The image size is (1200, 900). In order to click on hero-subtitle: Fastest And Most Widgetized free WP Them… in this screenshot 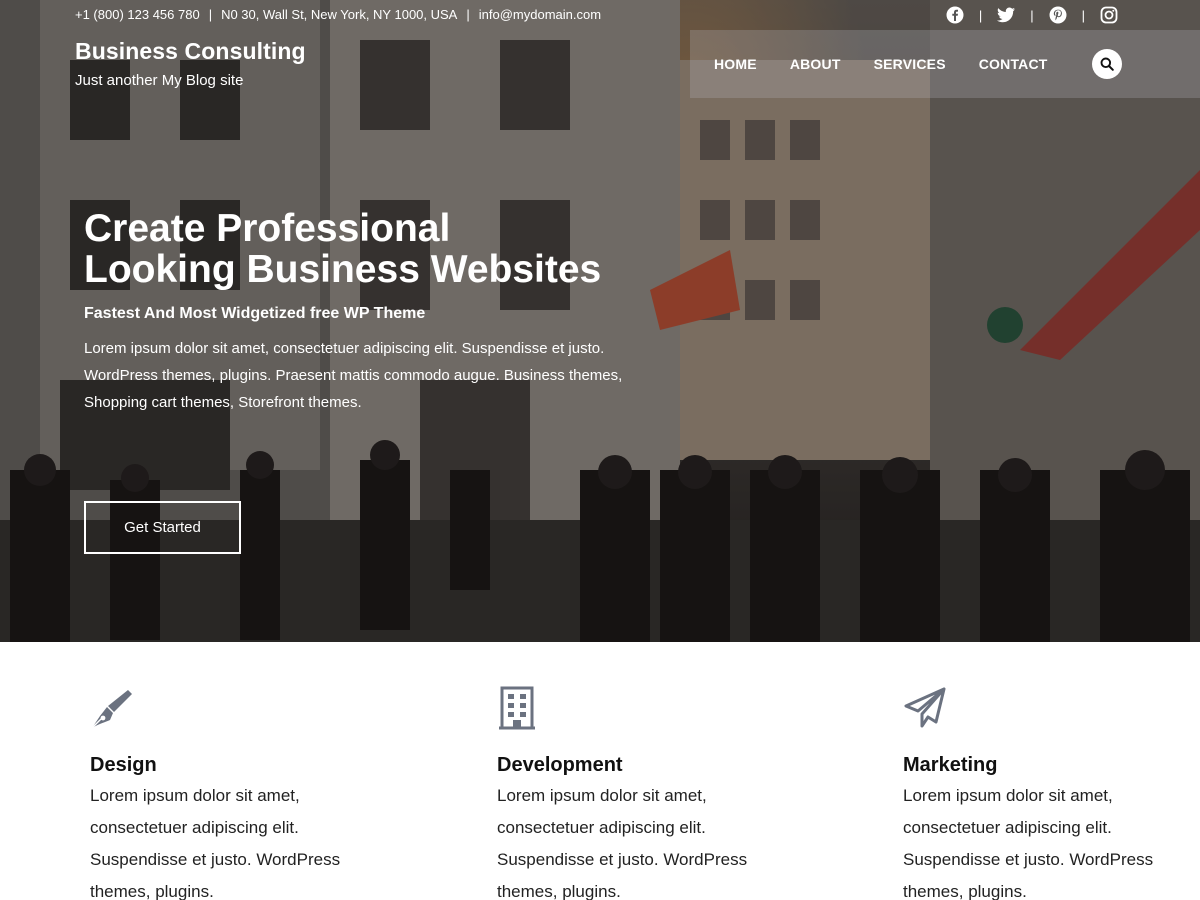, I will do `click(255, 313)`.